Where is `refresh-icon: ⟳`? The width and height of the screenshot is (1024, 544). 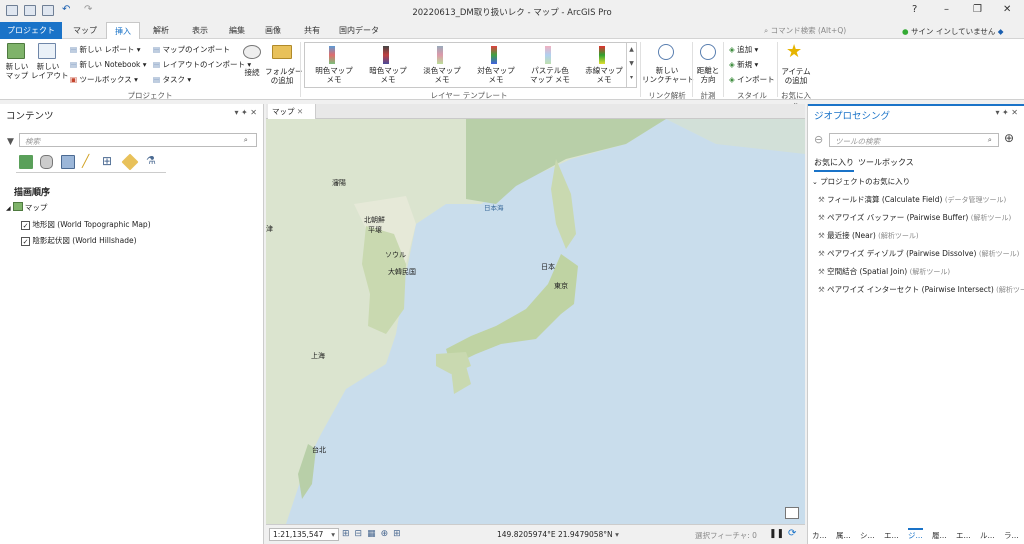 refresh-icon: ⟳ is located at coordinates (792, 533).